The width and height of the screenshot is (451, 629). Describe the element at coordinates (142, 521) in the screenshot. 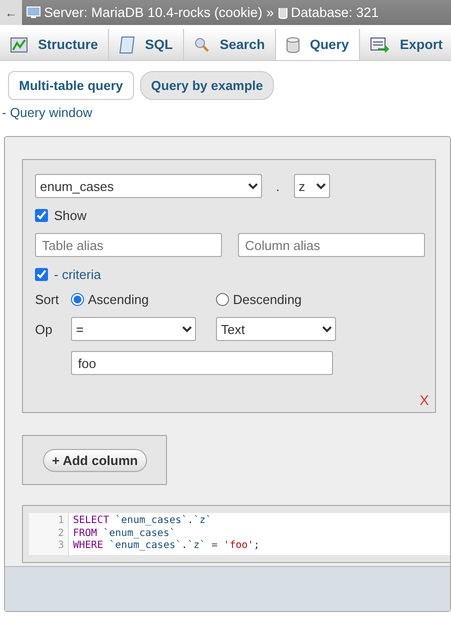

I see `code-line: SELECT `enum_cases`.`z`` at that location.